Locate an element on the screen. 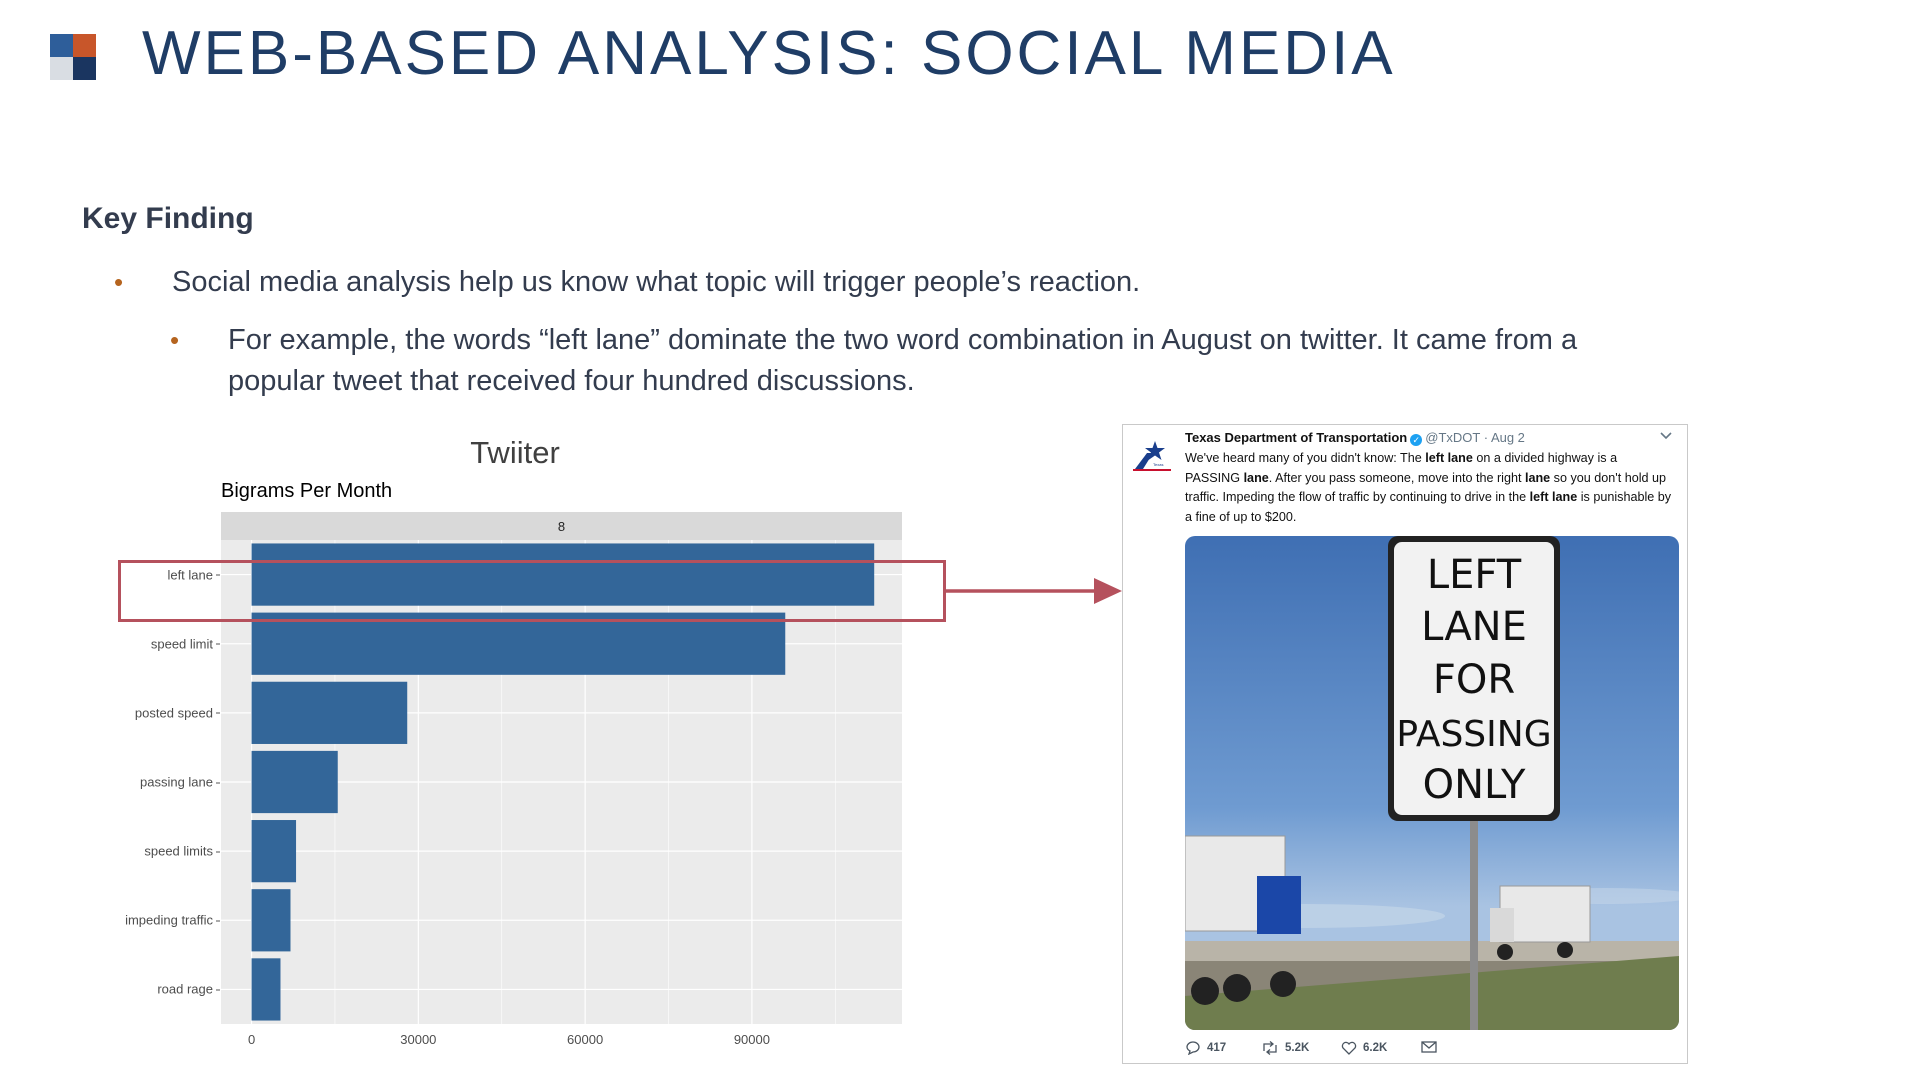 The width and height of the screenshot is (1920, 1080). sign-line-4: PASSING is located at coordinates (1473, 734).